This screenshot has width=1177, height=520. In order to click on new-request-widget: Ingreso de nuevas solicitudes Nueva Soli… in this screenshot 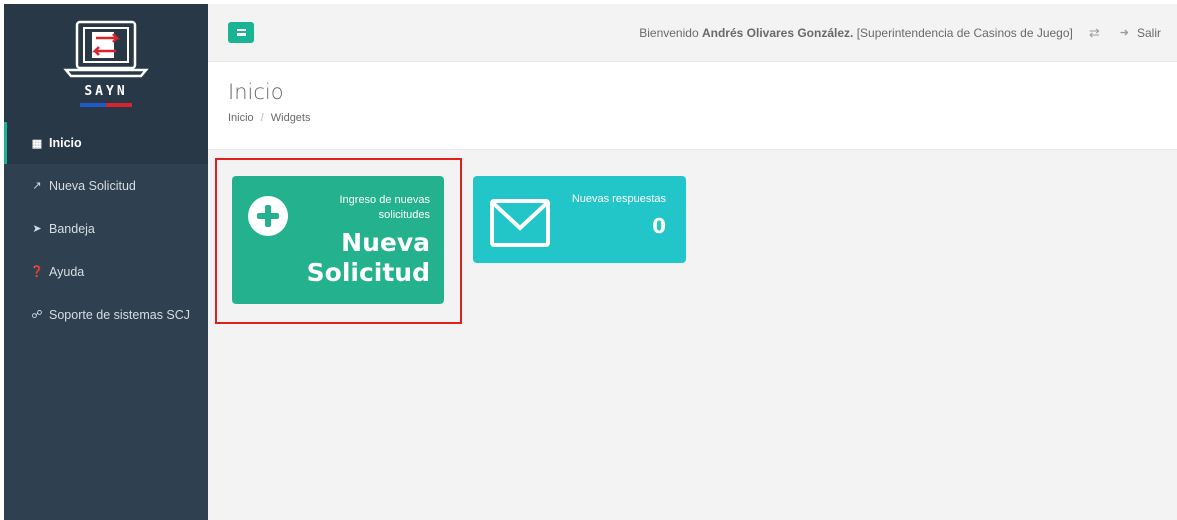, I will do `click(338, 240)`.